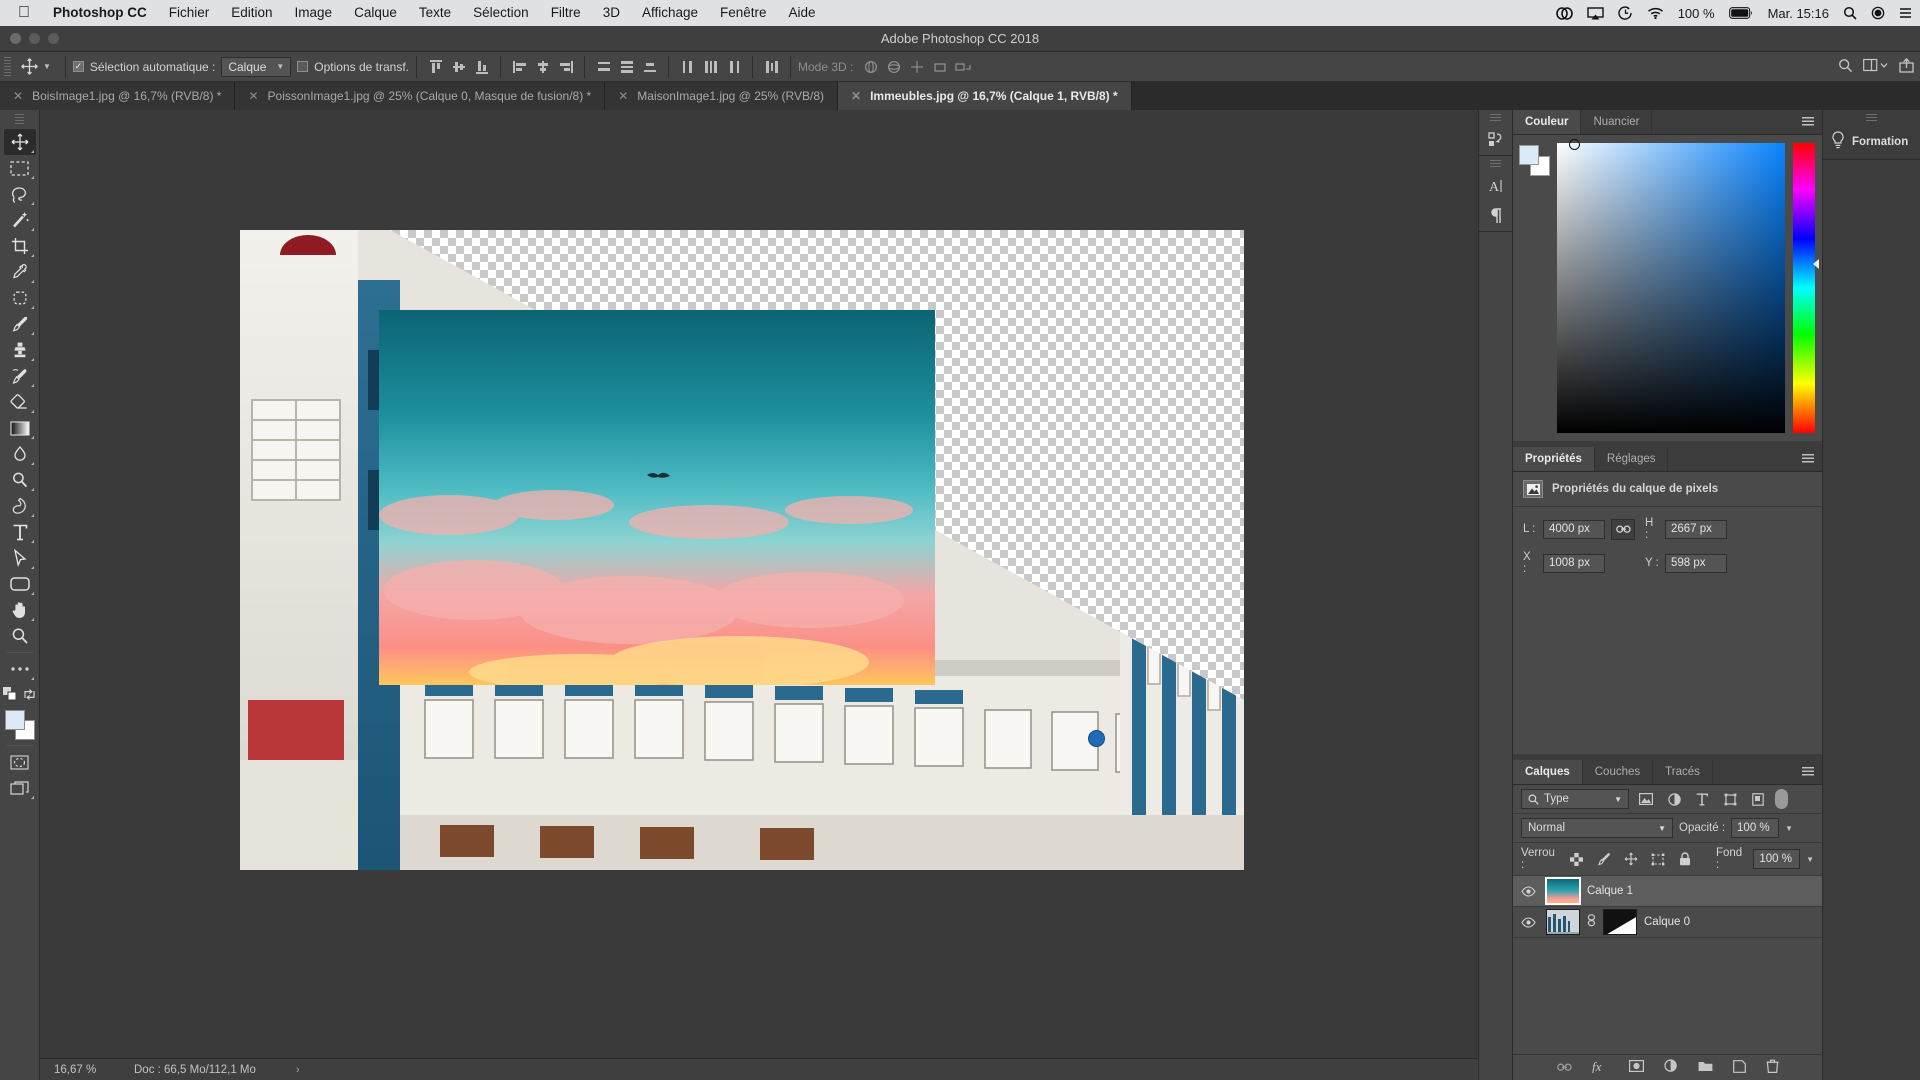  What do you see at coordinates (1655, 13) in the screenshot?
I see `wifi-icon` at bounding box center [1655, 13].